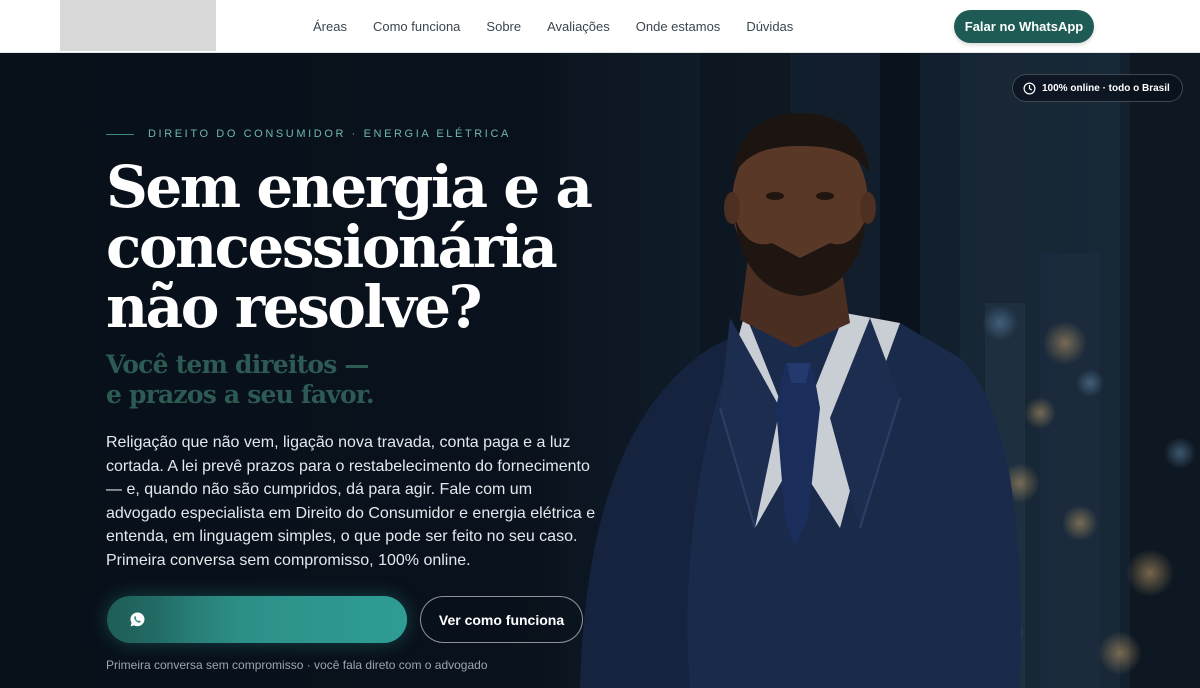 The height and width of the screenshot is (688, 1200). Describe the element at coordinates (769, 26) in the screenshot. I see `nav-link-duvidas: Dúvidas` at that location.